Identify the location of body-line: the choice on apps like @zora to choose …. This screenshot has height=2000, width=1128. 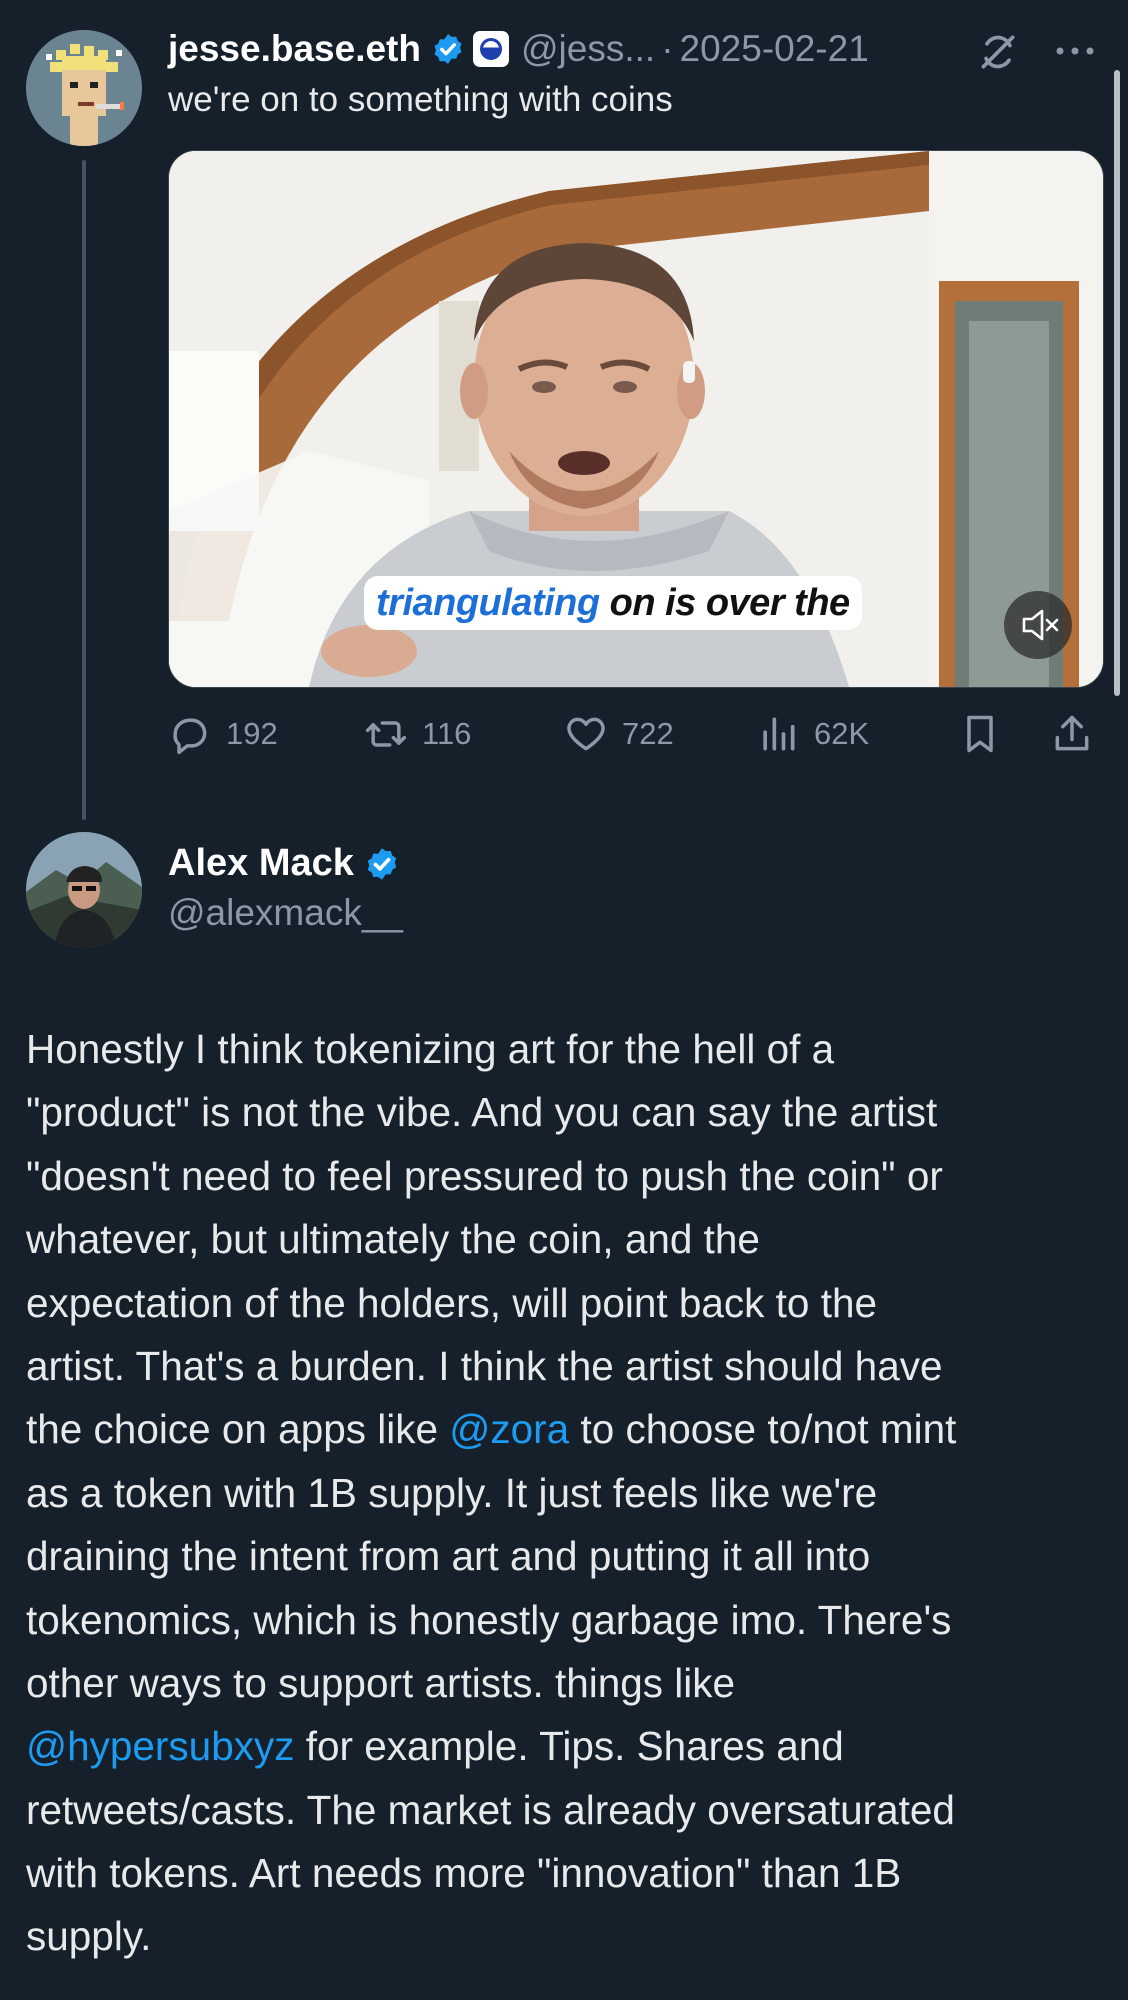
(571, 1429).